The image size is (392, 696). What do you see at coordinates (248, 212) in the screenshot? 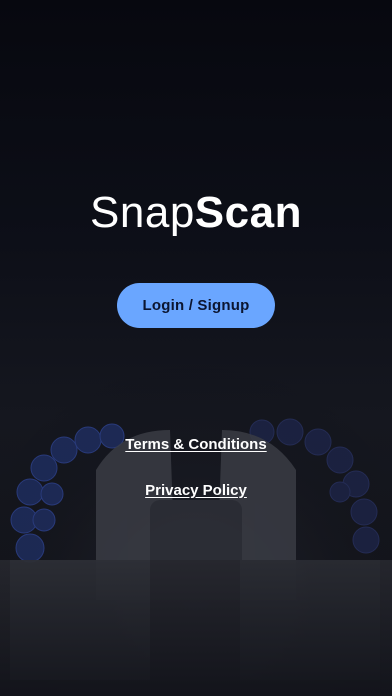
I see `brand-bold-text: Scan` at bounding box center [248, 212].